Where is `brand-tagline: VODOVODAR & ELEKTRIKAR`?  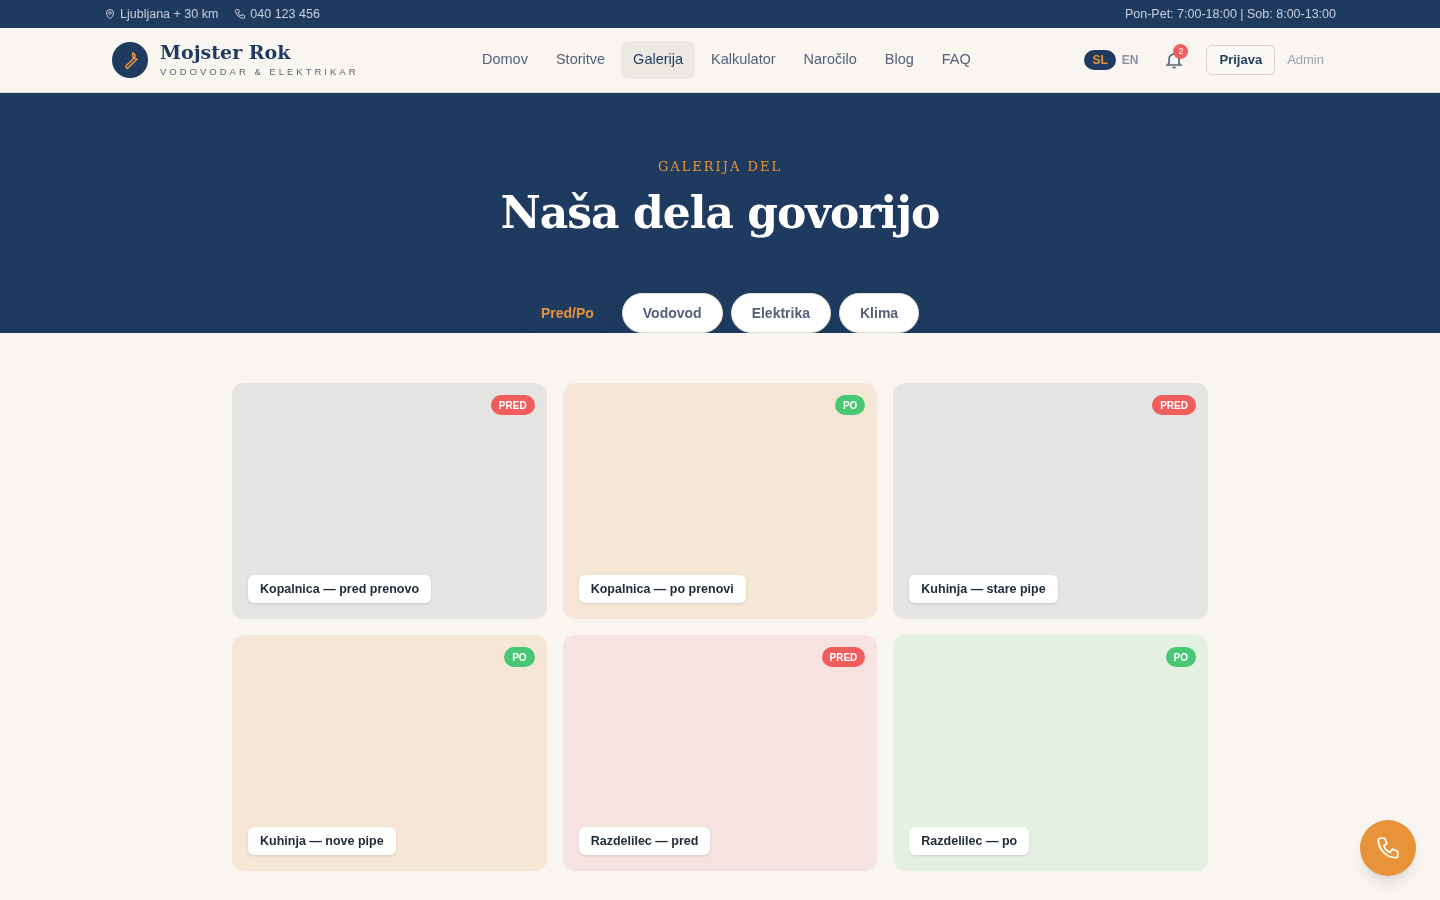 brand-tagline: VODOVODAR & ELEKTRIKAR is located at coordinates (259, 71).